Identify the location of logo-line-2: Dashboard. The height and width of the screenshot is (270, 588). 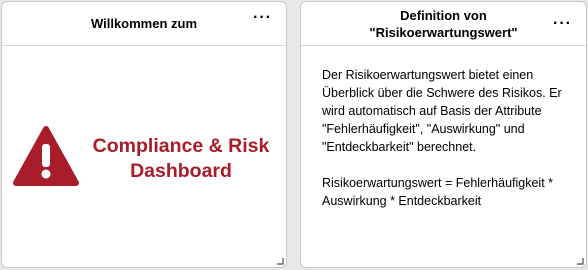
(181, 171).